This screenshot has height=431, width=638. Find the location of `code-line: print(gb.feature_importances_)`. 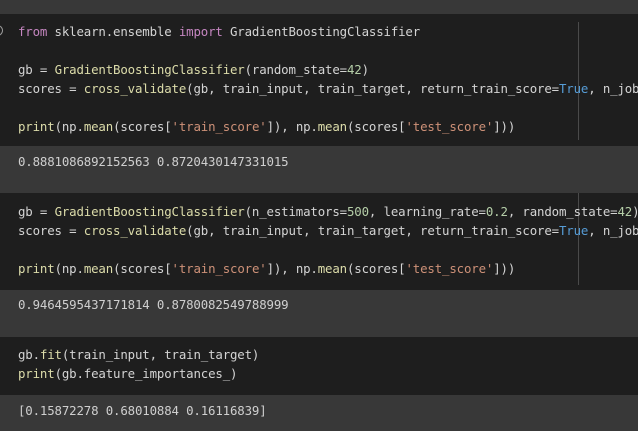

code-line: print(gb.feature_importances_) is located at coordinates (127, 373).